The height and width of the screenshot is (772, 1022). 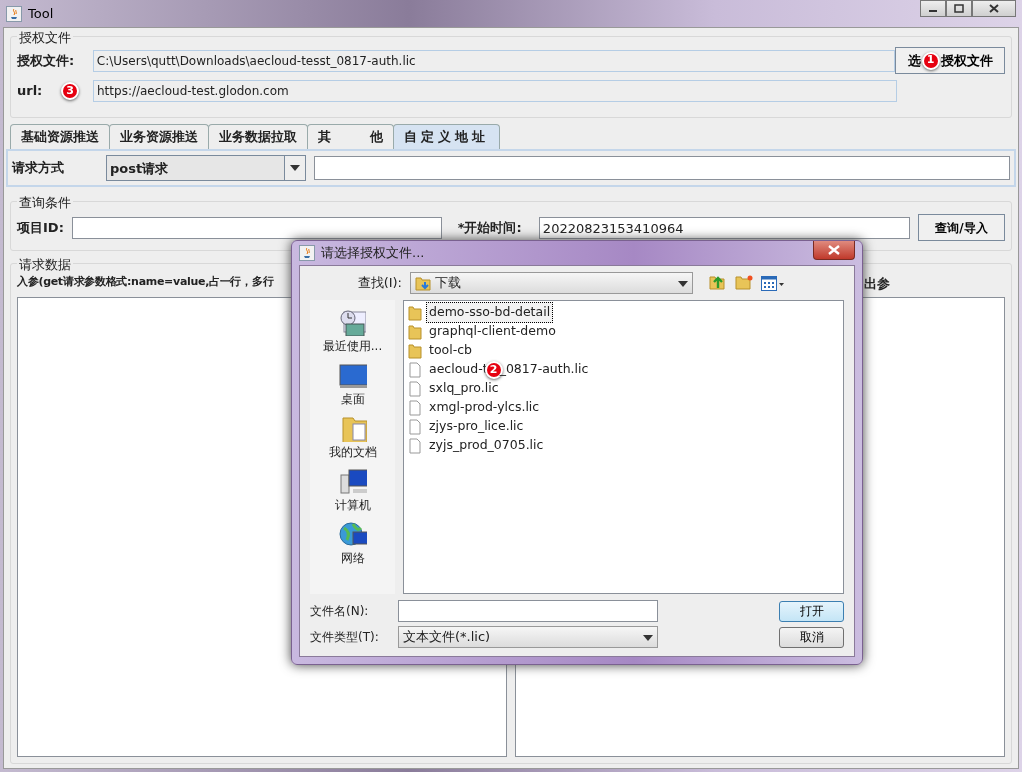 I want to click on file-item: xmgl-prod-ylcs.lic, so click(x=623, y=407).